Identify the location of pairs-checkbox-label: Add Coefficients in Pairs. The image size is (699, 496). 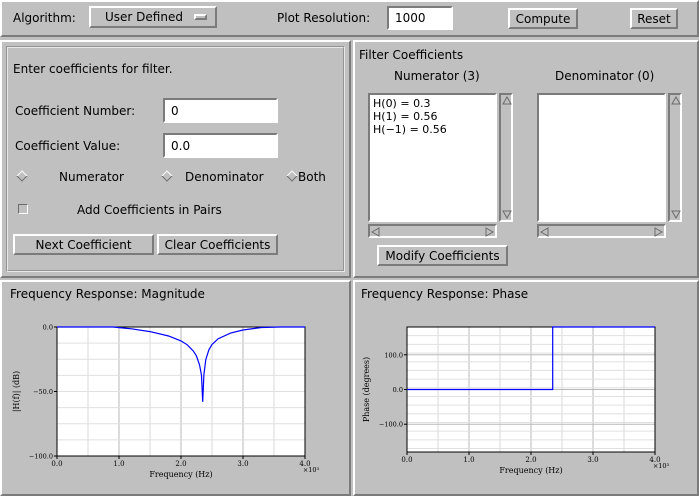
(149, 210).